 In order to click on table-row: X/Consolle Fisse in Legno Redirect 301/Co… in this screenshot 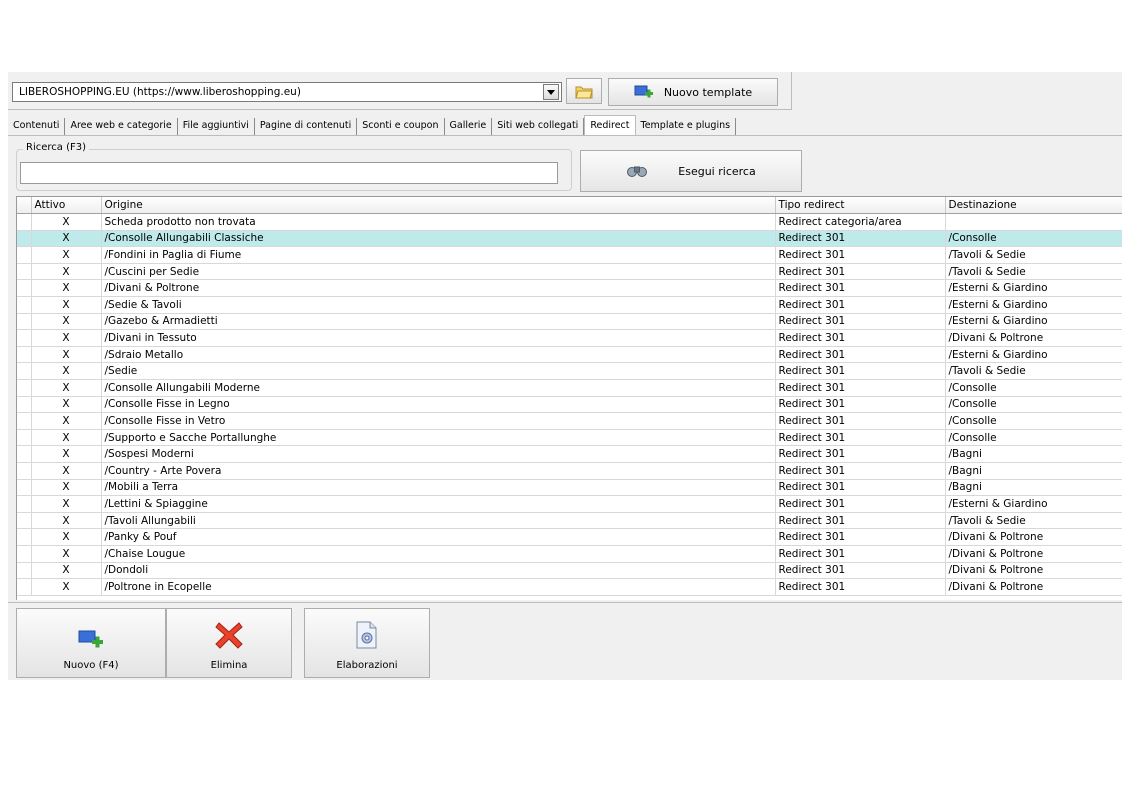, I will do `click(569, 405)`.